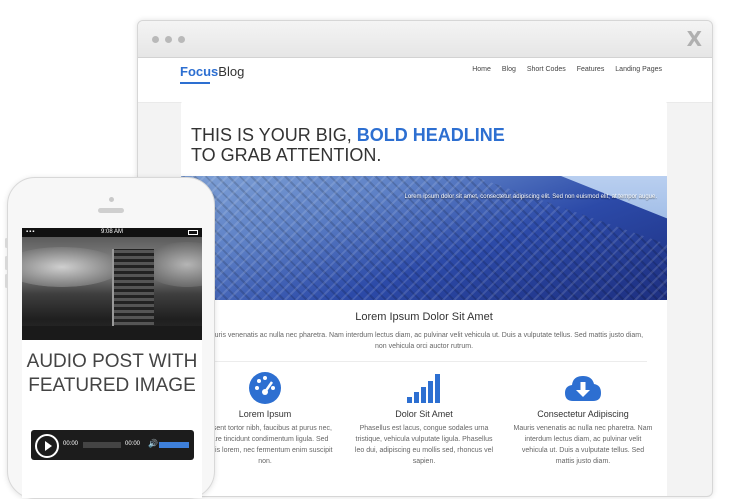 The image size is (735, 499). Describe the element at coordinates (430, 135) in the screenshot. I see `headline-bold-text: BOLD HEADLINE` at that location.